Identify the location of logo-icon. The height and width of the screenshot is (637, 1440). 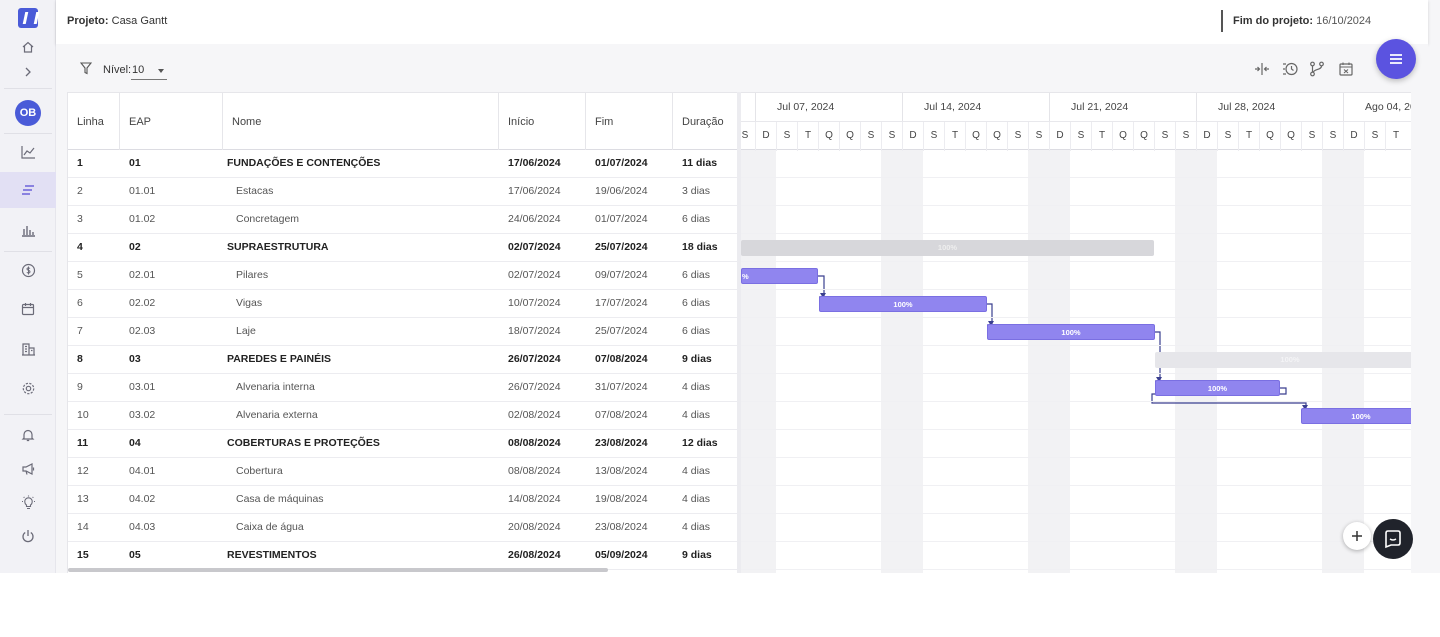
(28, 18).